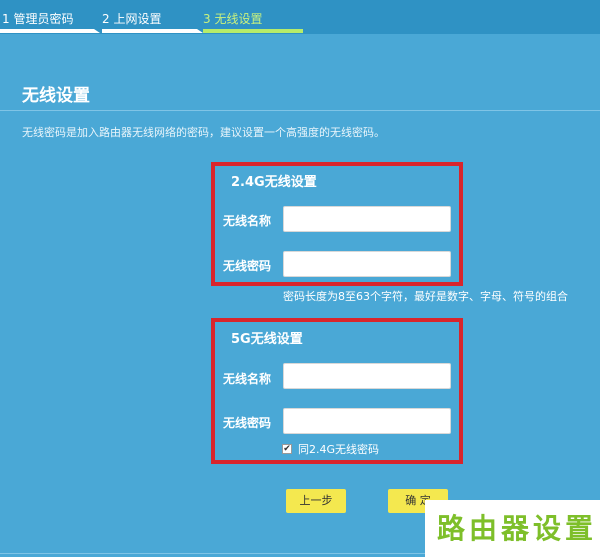  I want to click on page-description: 无线密码是加入路由器无线网络的密码，建议设置一个高强度的无线密码。, so click(203, 132).